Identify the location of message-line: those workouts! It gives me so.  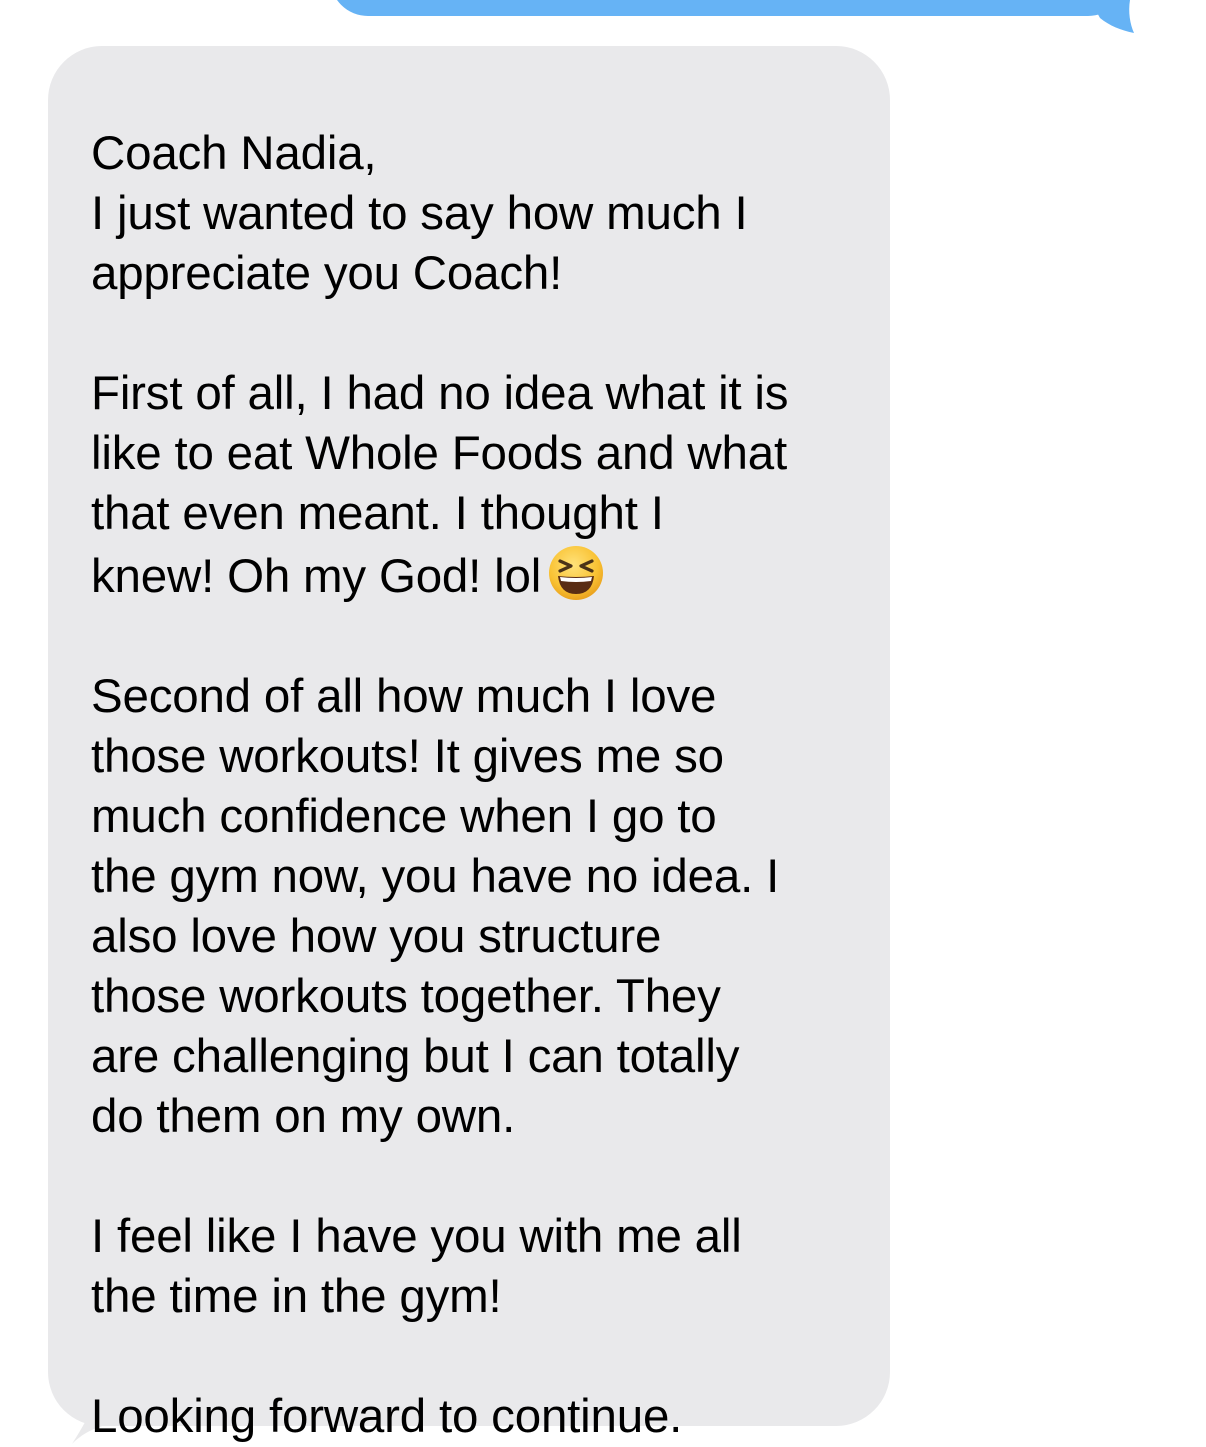
(407, 756).